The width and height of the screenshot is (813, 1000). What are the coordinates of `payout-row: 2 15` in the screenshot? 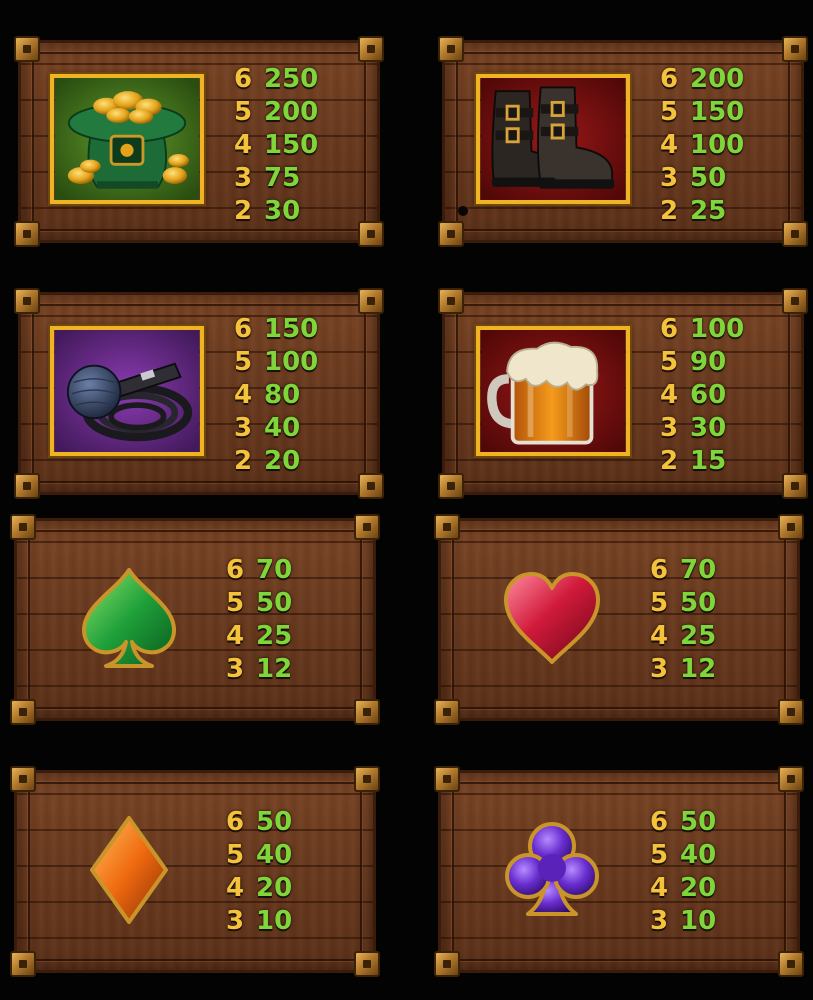 It's located at (702, 461).